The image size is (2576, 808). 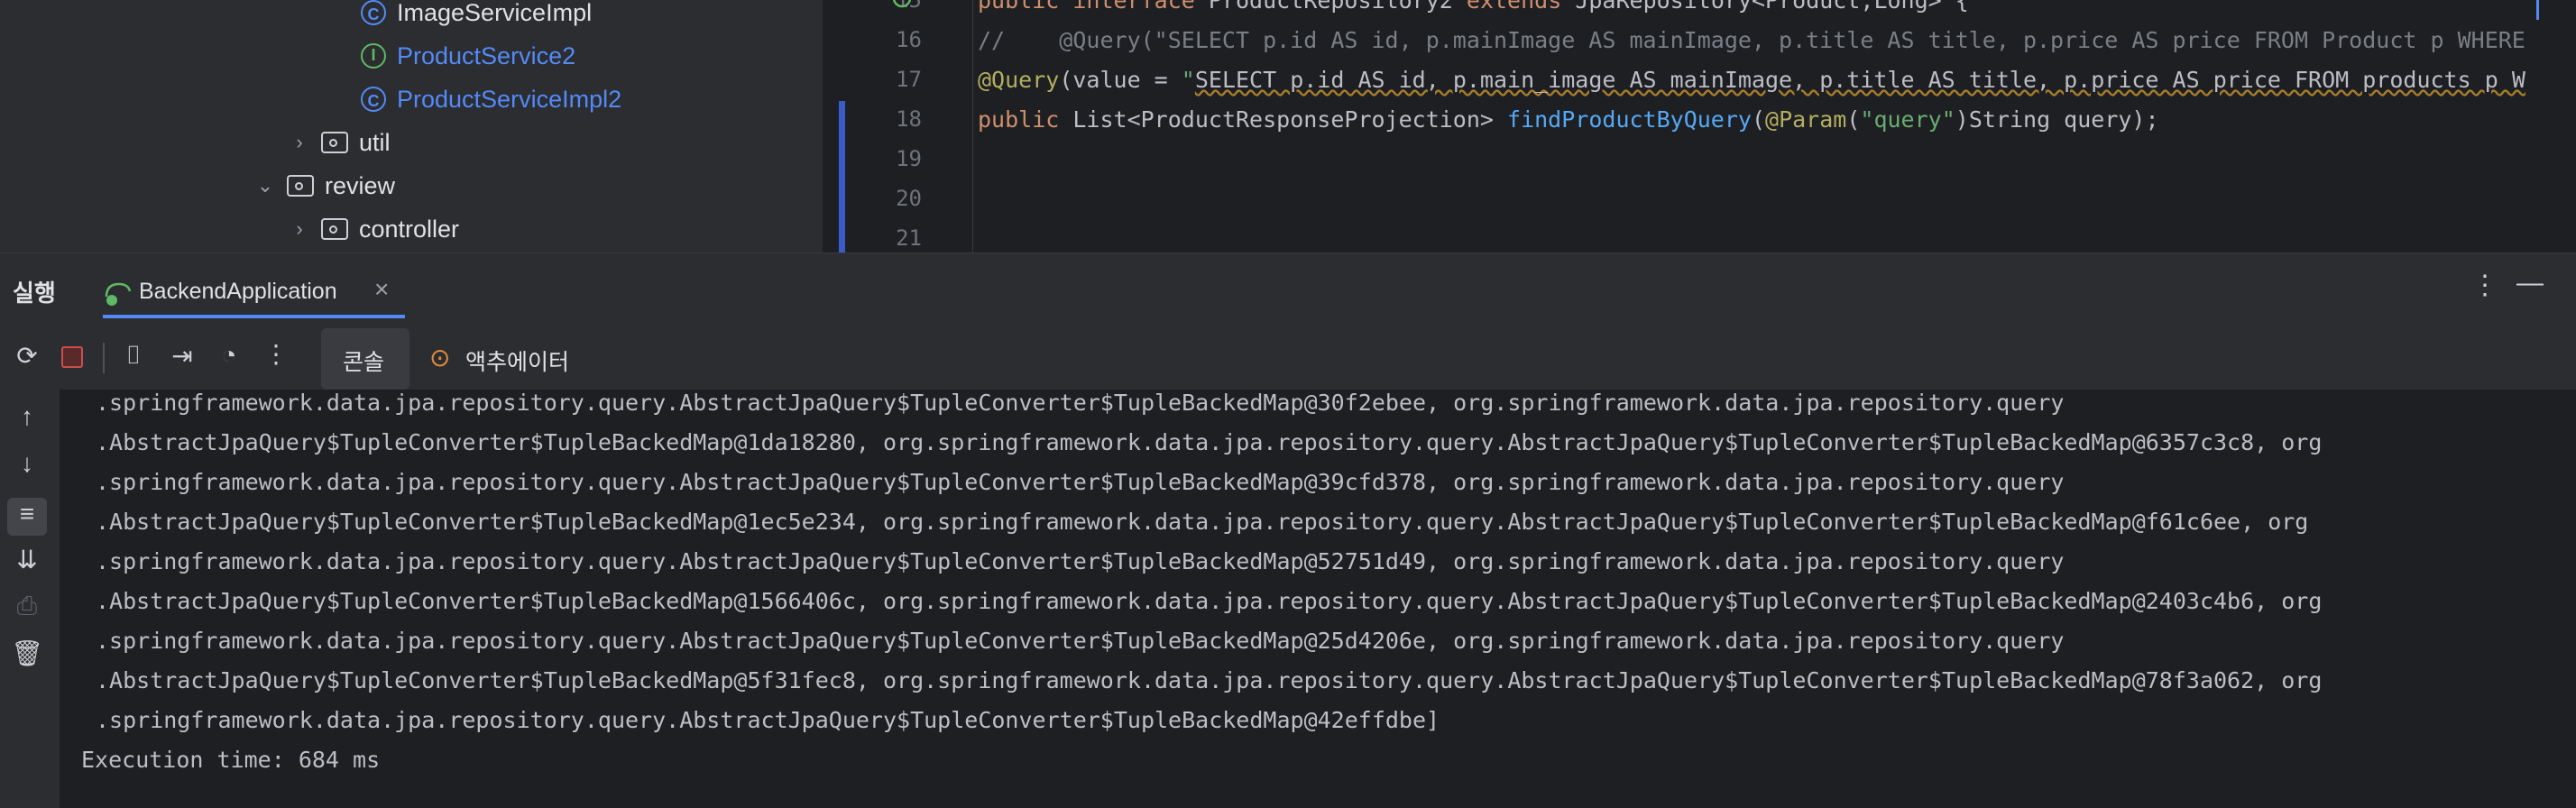 What do you see at coordinates (909, 119) in the screenshot?
I see `line-number: 18` at bounding box center [909, 119].